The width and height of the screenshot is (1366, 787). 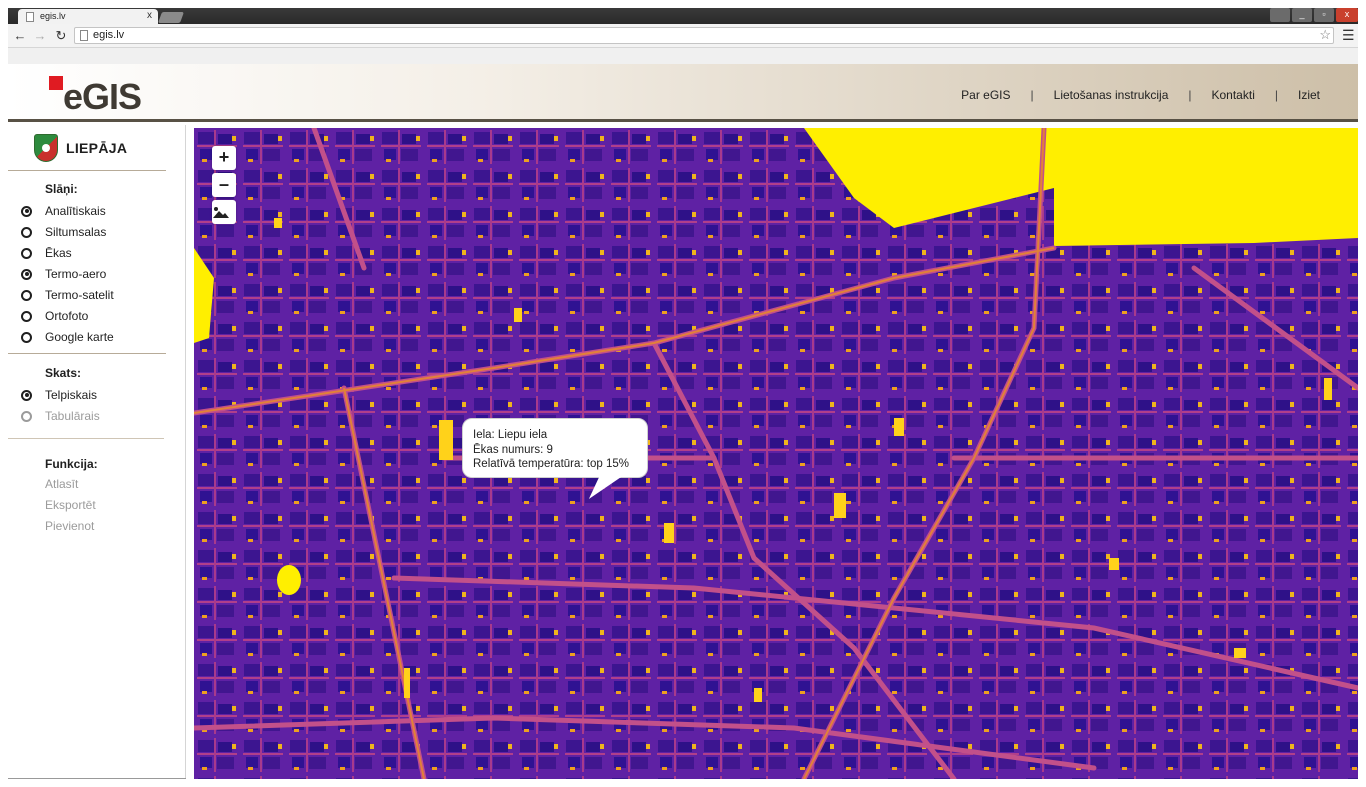 What do you see at coordinates (56, 83) in the screenshot?
I see `logo-square-icon` at bounding box center [56, 83].